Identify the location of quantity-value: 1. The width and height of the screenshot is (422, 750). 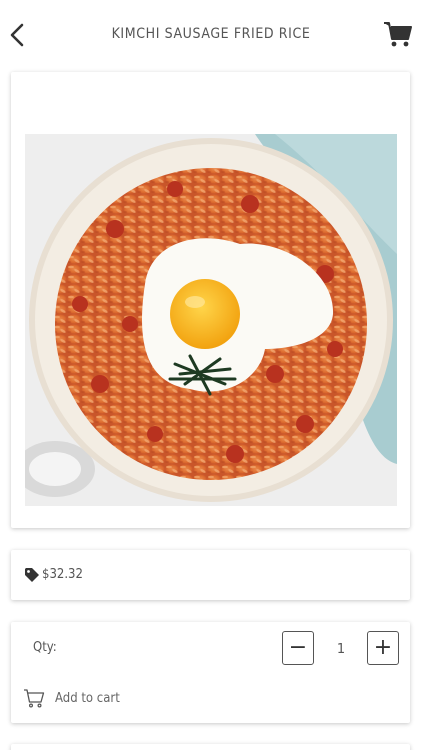
(341, 649).